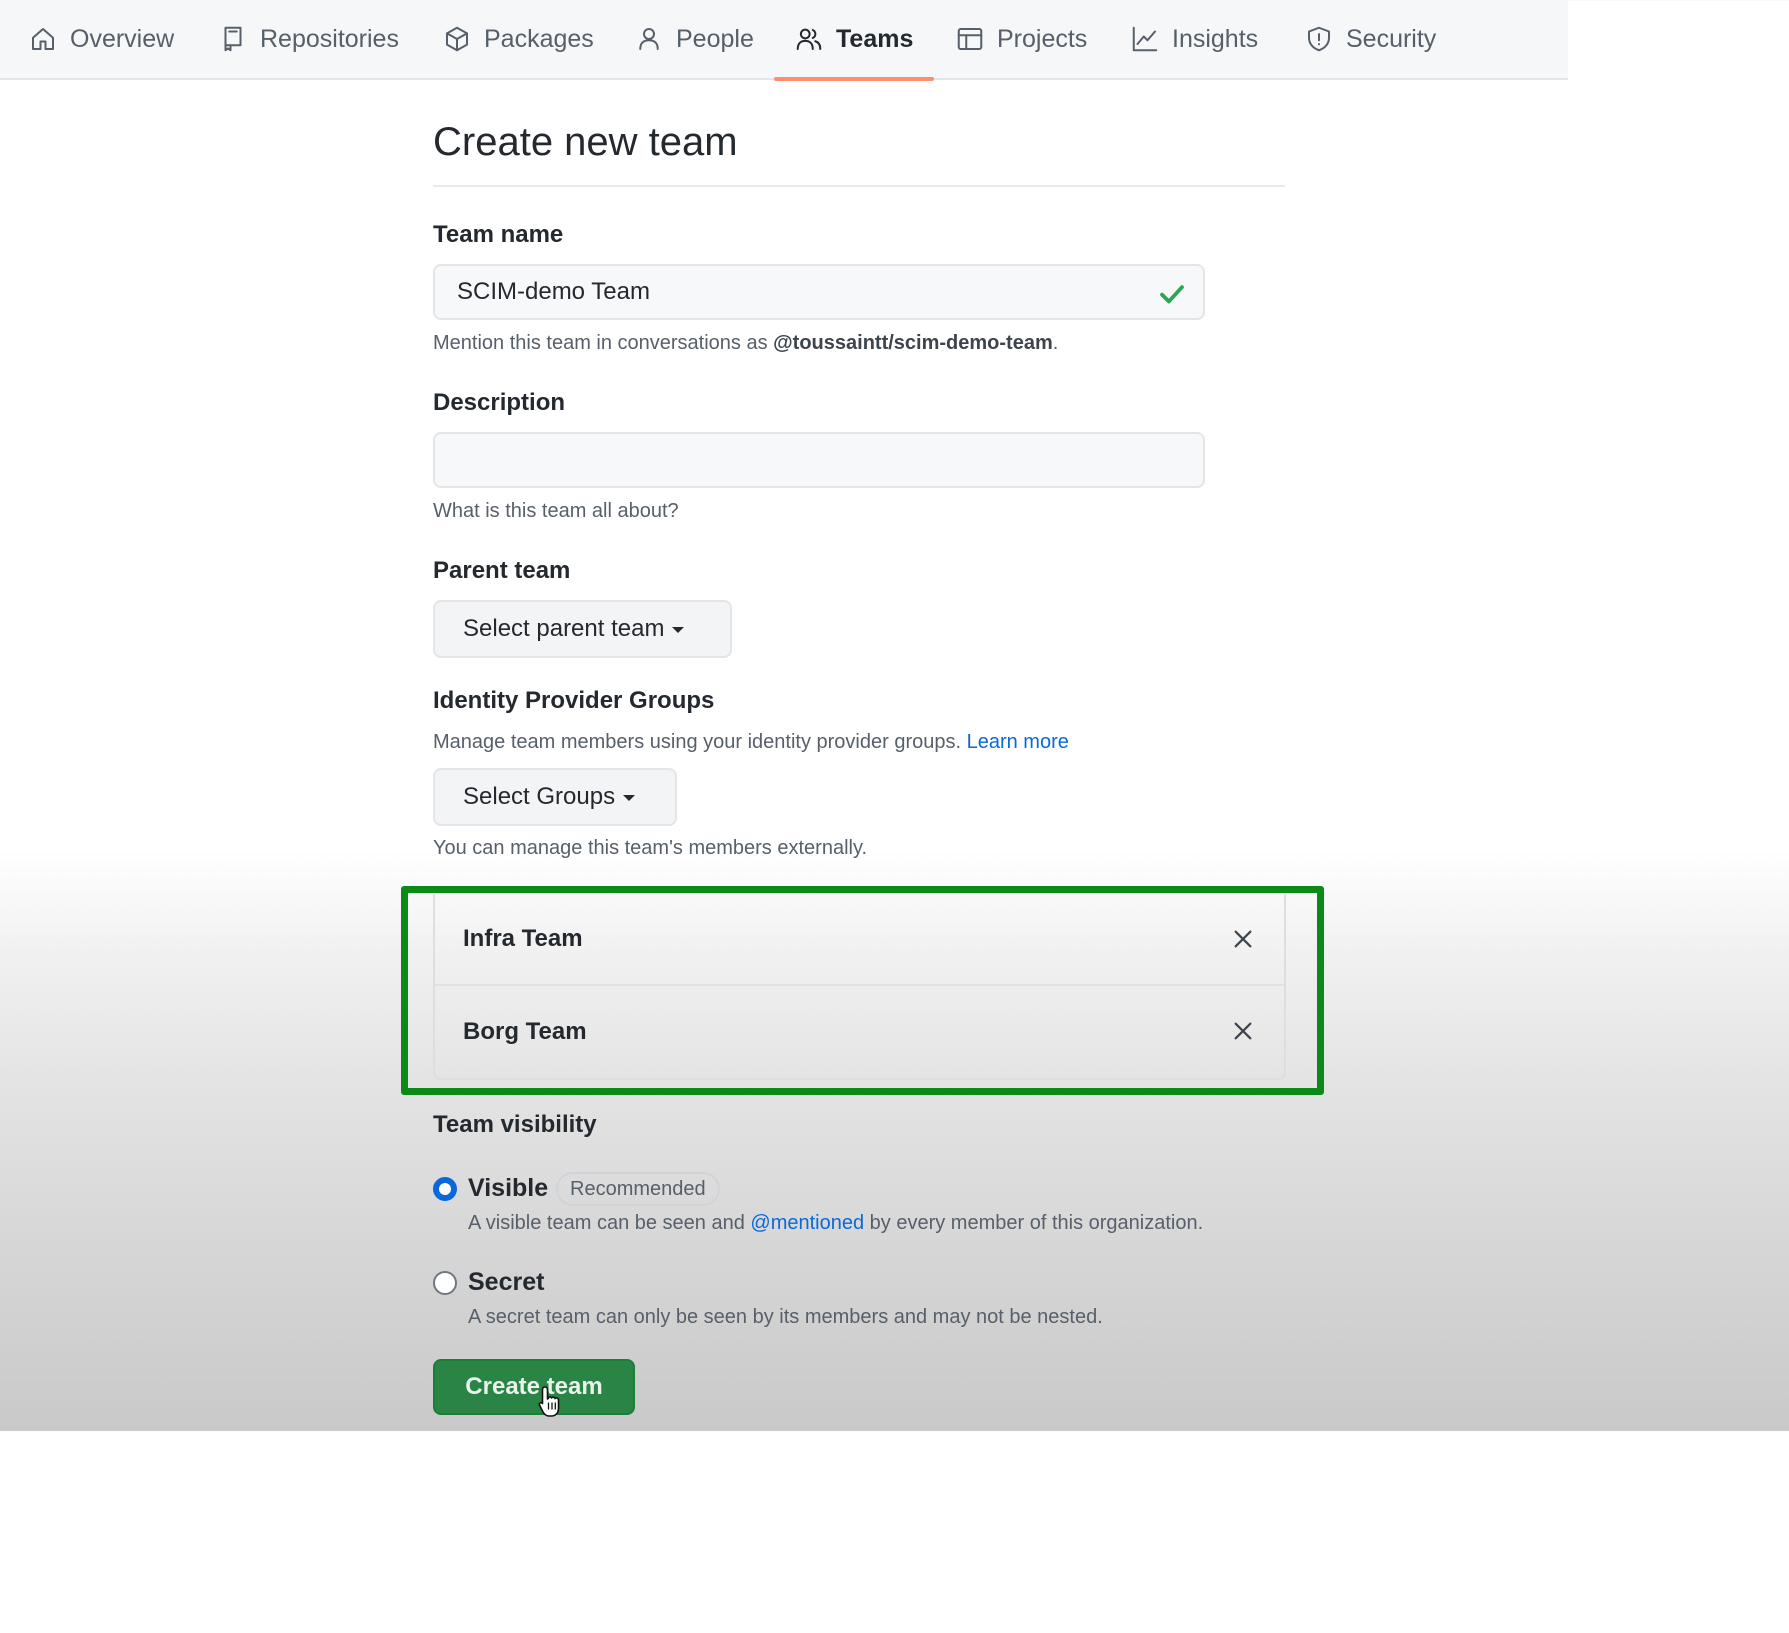 This screenshot has width=1789, height=1633. Describe the element at coordinates (502, 570) in the screenshot. I see `parent-team-label: Parent team` at that location.